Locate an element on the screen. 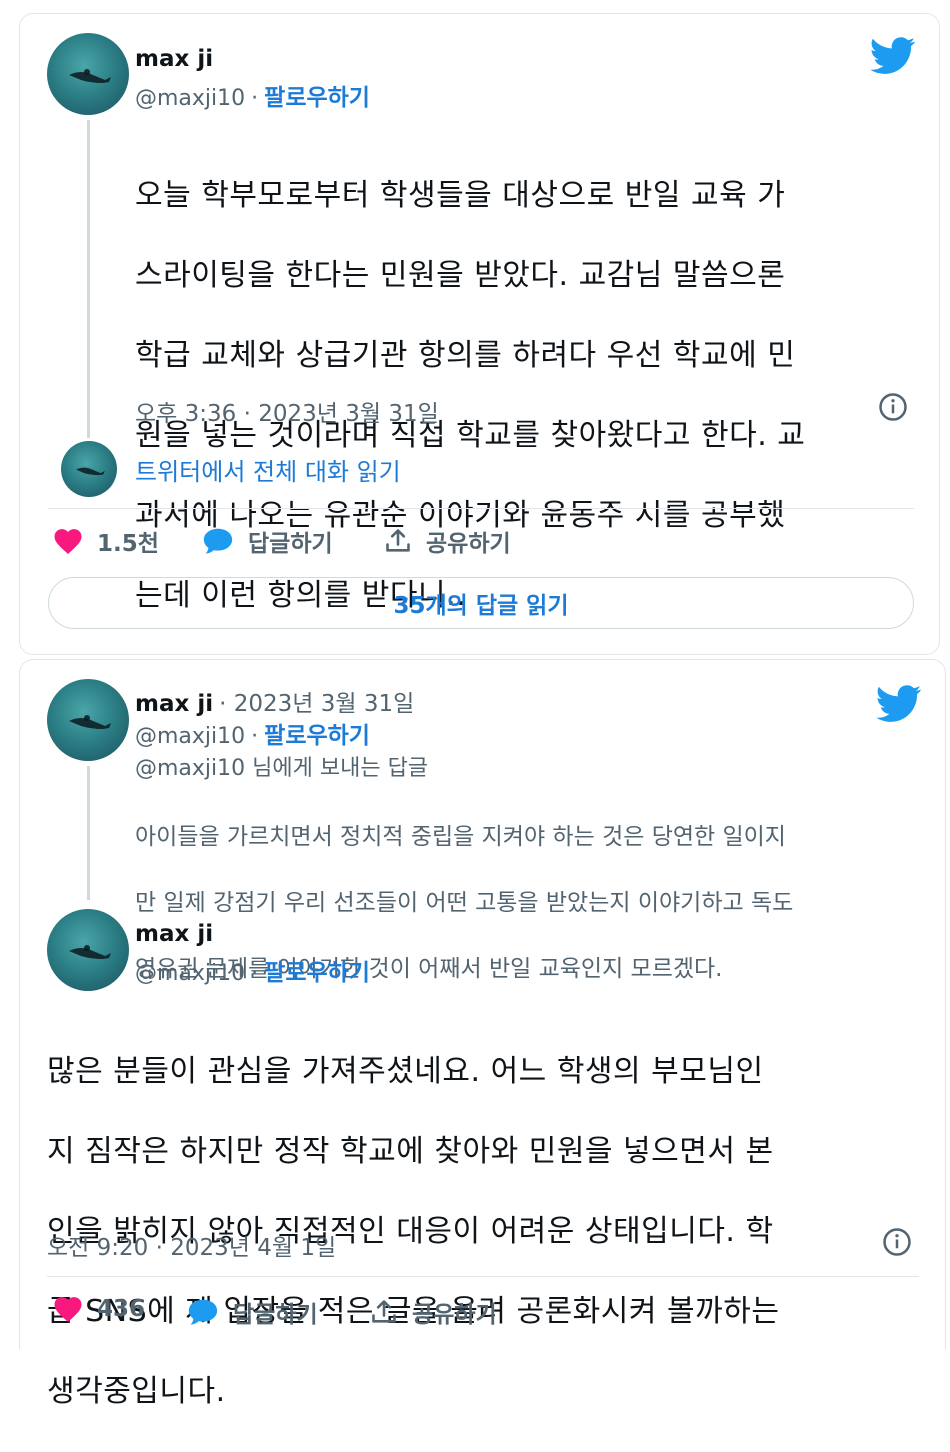 The height and width of the screenshot is (1452, 950). author-handle: @maxji10 is located at coordinates (190, 98).